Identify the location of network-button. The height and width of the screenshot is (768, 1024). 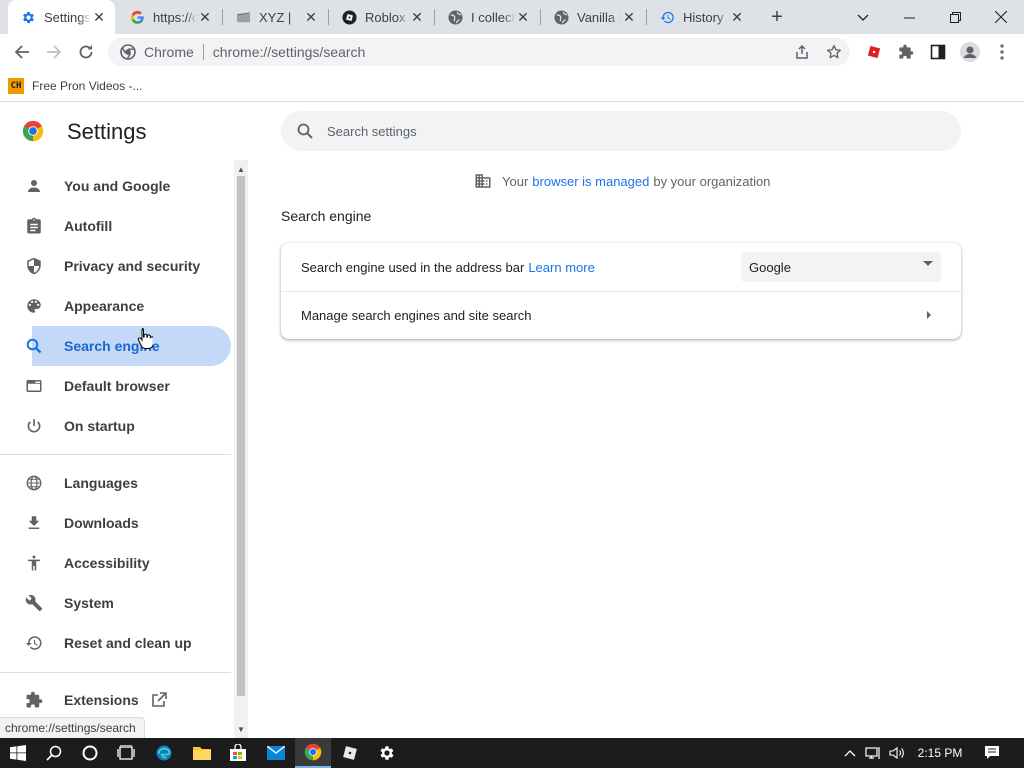
(873, 753).